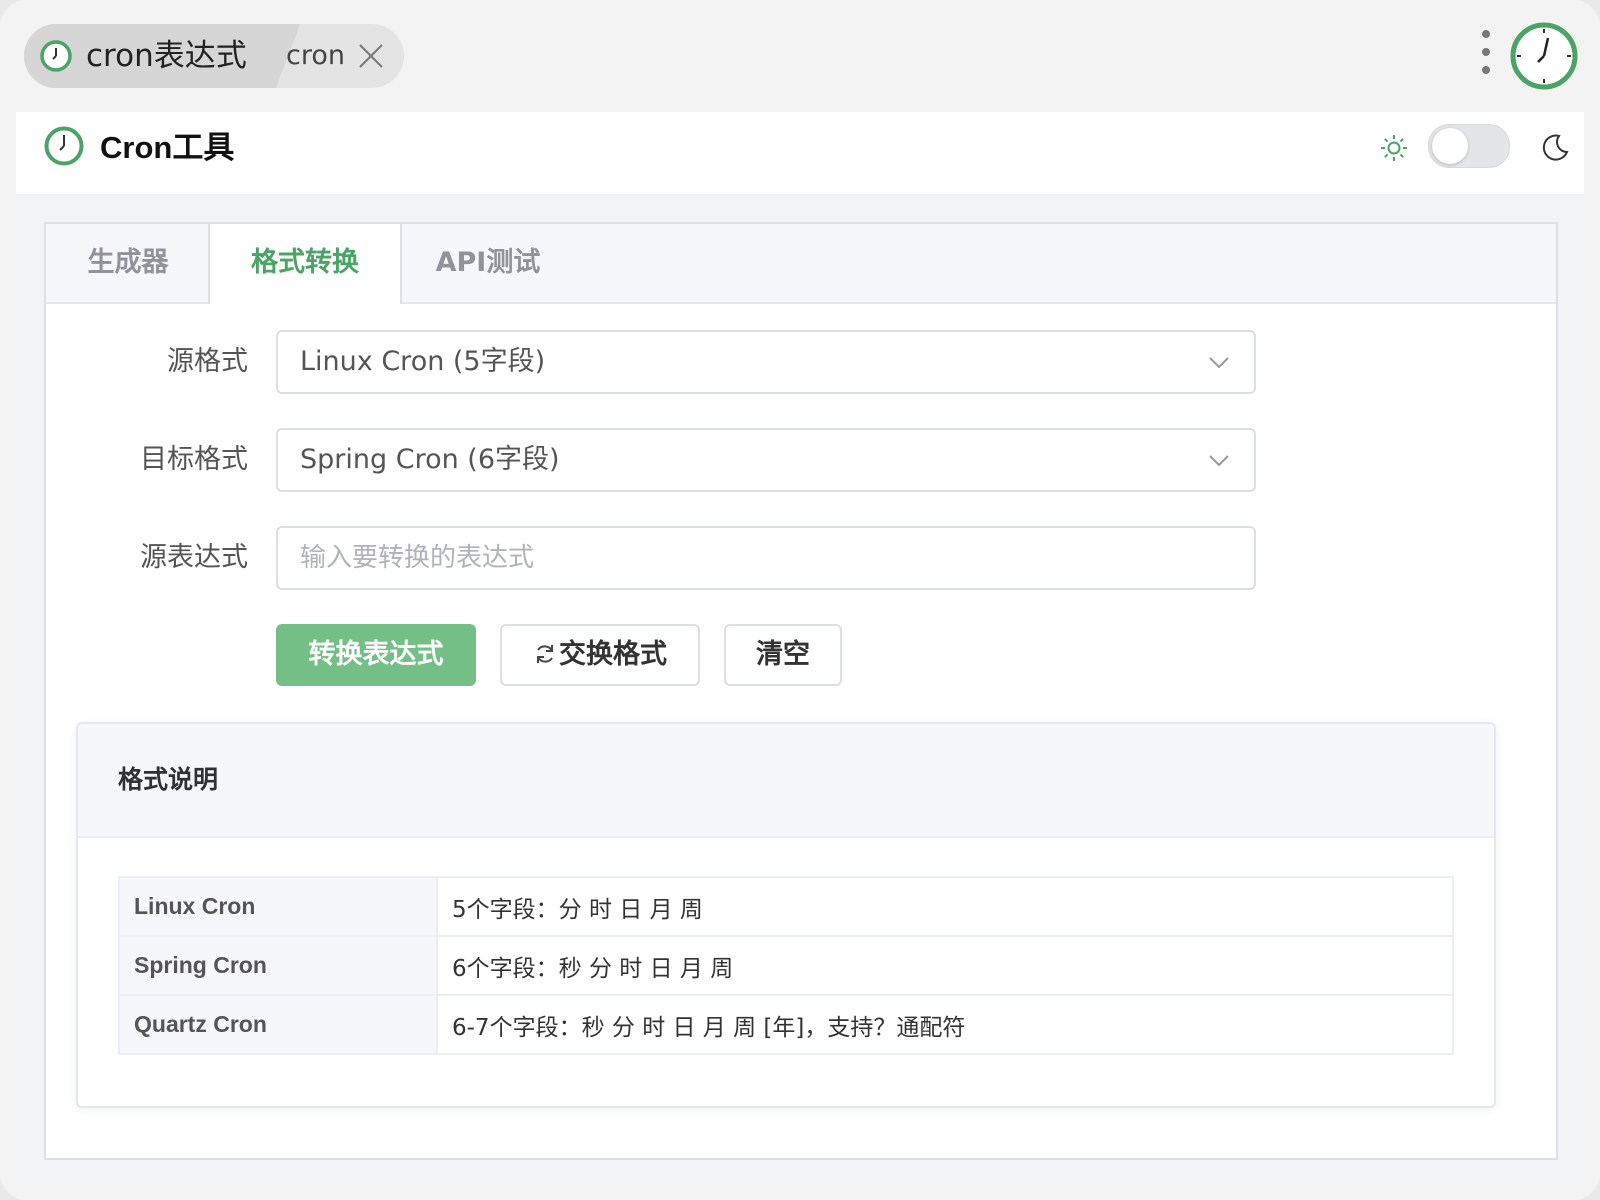 This screenshot has width=1600, height=1200. What do you see at coordinates (1486, 54) in the screenshot?
I see `more-menu-icon` at bounding box center [1486, 54].